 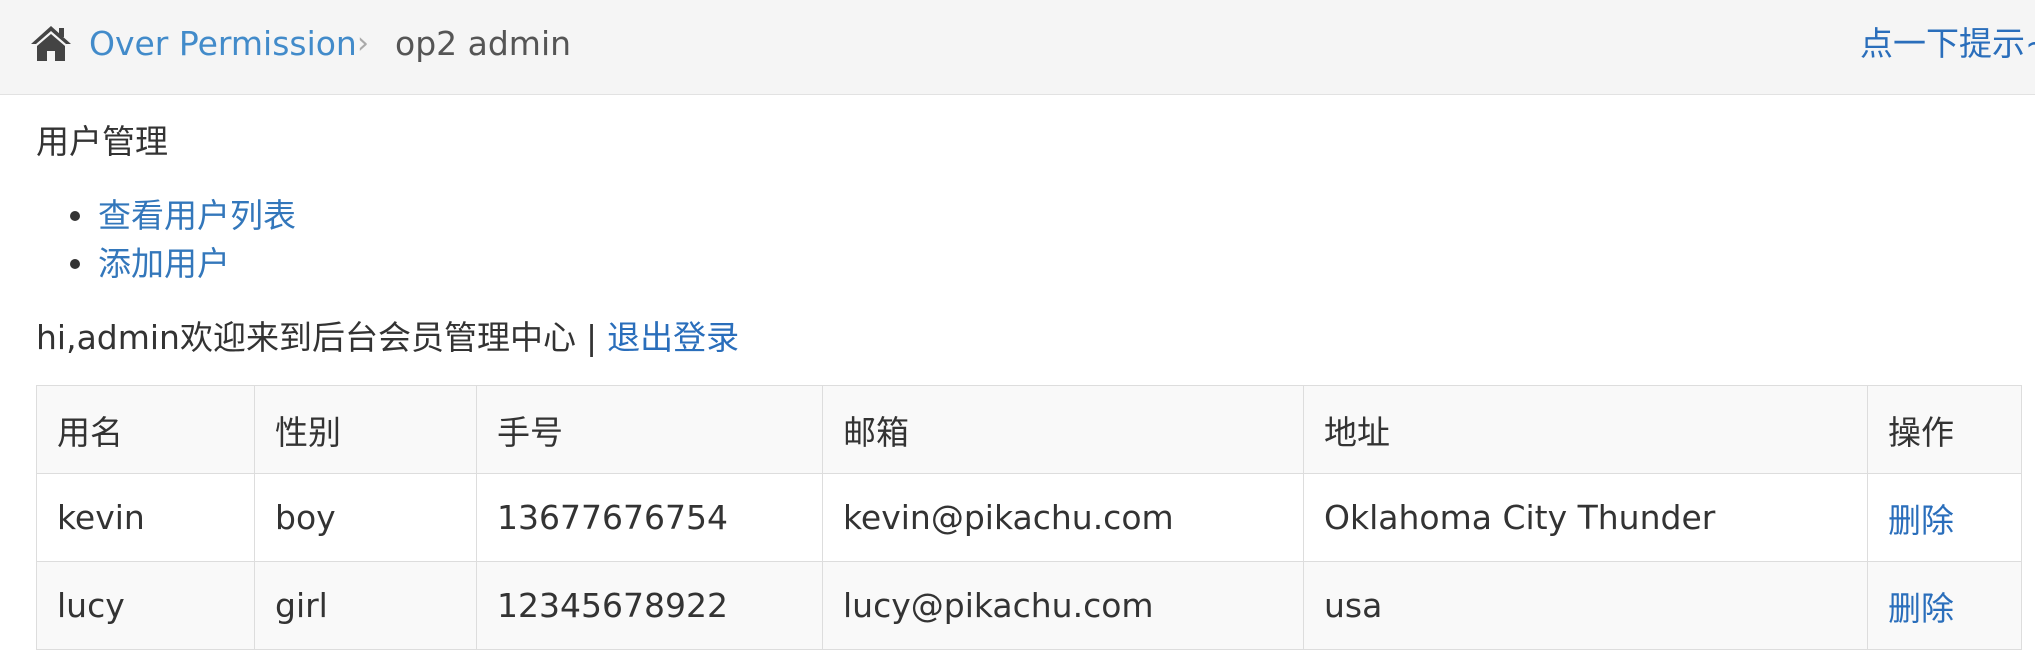 I want to click on breadcrumb-link-over-permission: Over Permission, so click(x=223, y=44).